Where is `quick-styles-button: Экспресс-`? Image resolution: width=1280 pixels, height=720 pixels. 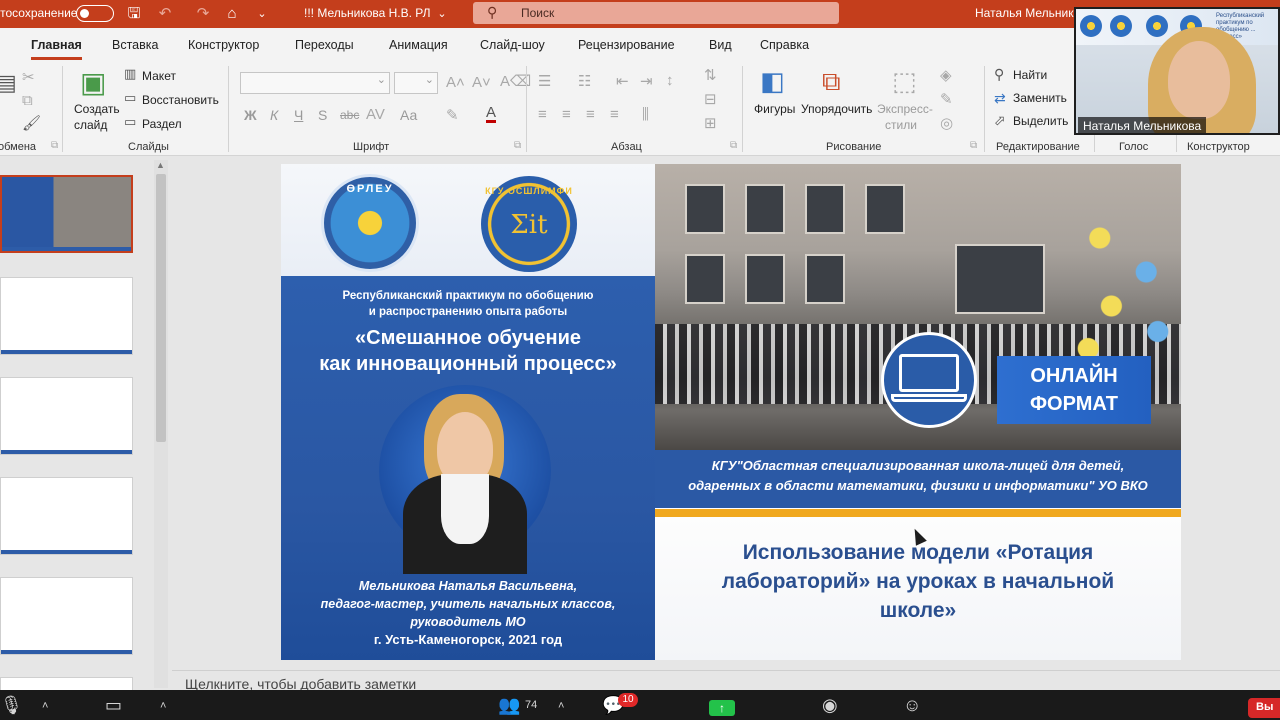 quick-styles-button: Экспресс- is located at coordinates (905, 109).